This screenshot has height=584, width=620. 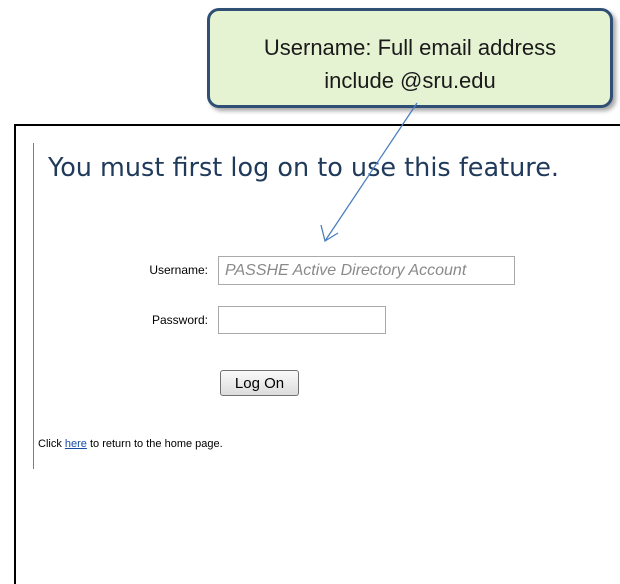 I want to click on footer-prefix: Click, so click(x=51, y=444).